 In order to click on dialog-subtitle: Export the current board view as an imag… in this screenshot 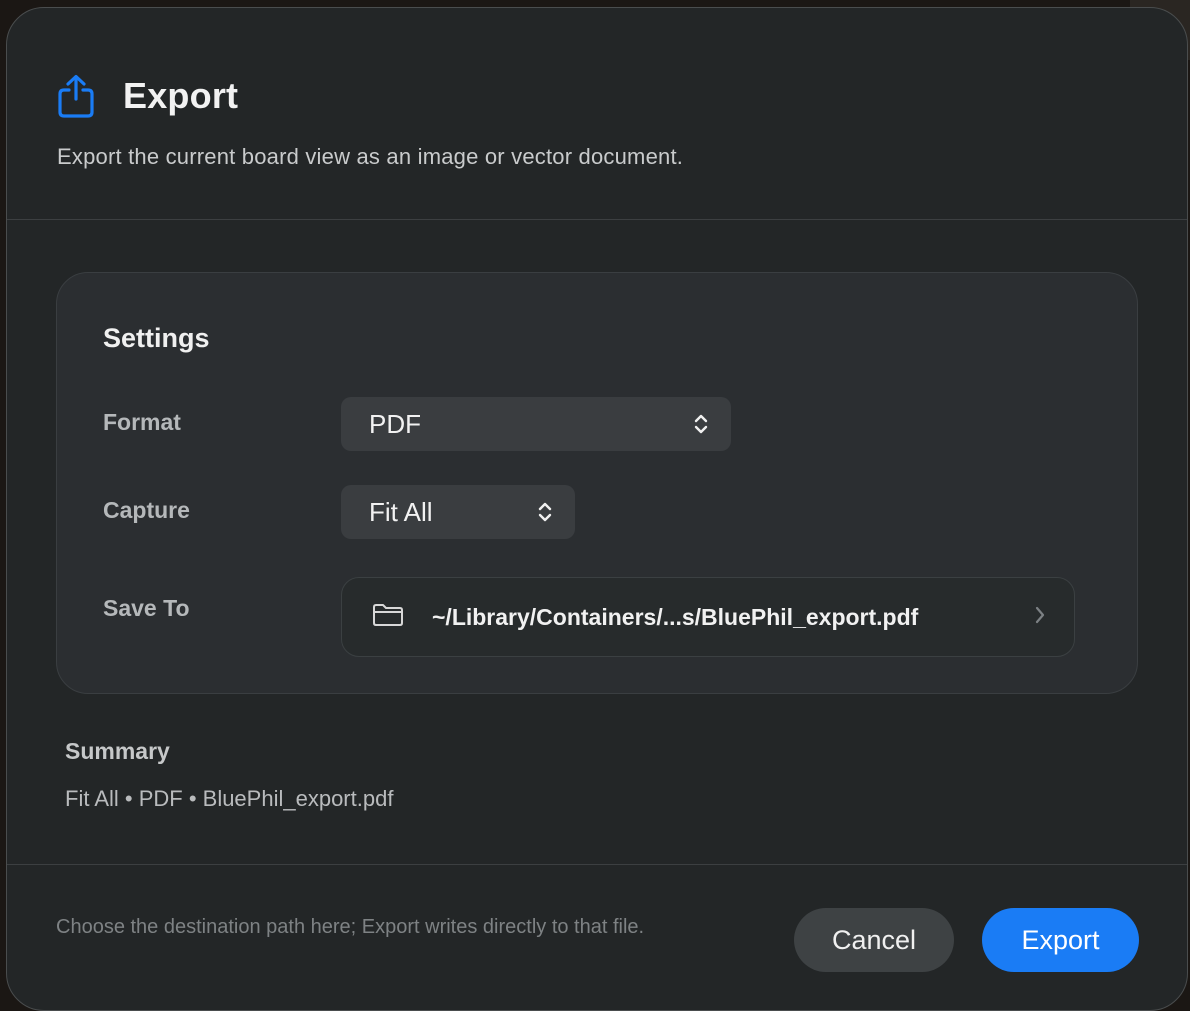, I will do `click(370, 156)`.